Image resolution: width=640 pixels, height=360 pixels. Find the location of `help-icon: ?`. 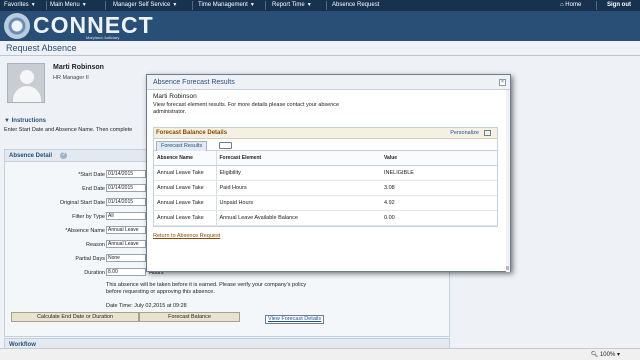

help-icon: ? is located at coordinates (63, 155).